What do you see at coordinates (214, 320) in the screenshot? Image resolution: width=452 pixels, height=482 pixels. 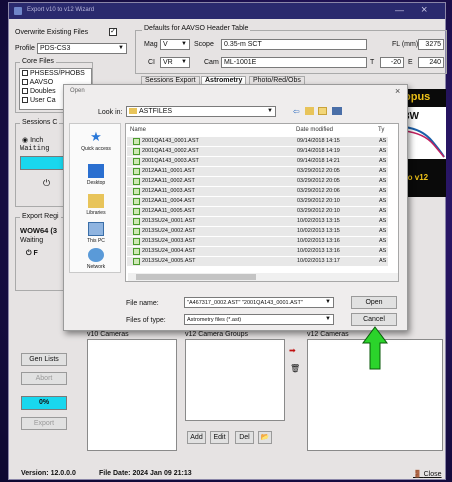 I see `files-of-type-value: Astrometry files (*.ast)` at bounding box center [214, 320].